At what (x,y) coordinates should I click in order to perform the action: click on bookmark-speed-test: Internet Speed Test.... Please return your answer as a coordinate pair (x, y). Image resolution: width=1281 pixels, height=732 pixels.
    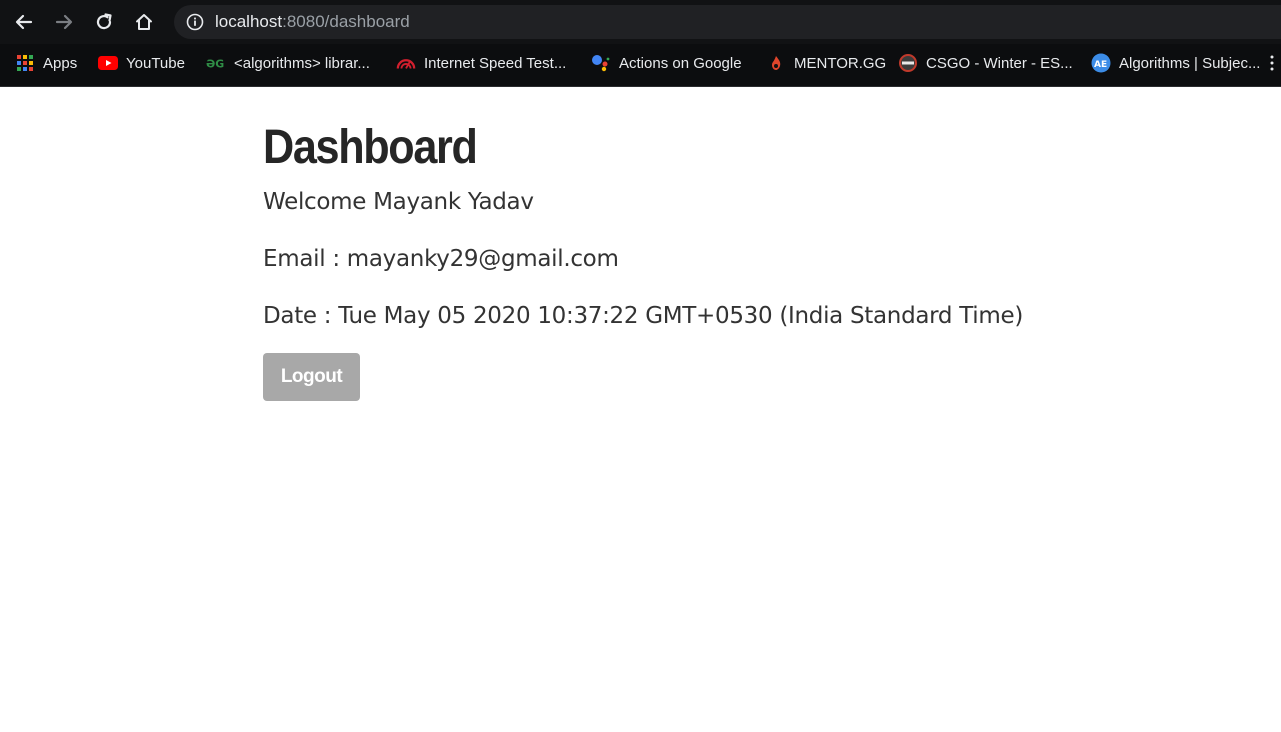
    Looking at the image, I should click on (481, 63).